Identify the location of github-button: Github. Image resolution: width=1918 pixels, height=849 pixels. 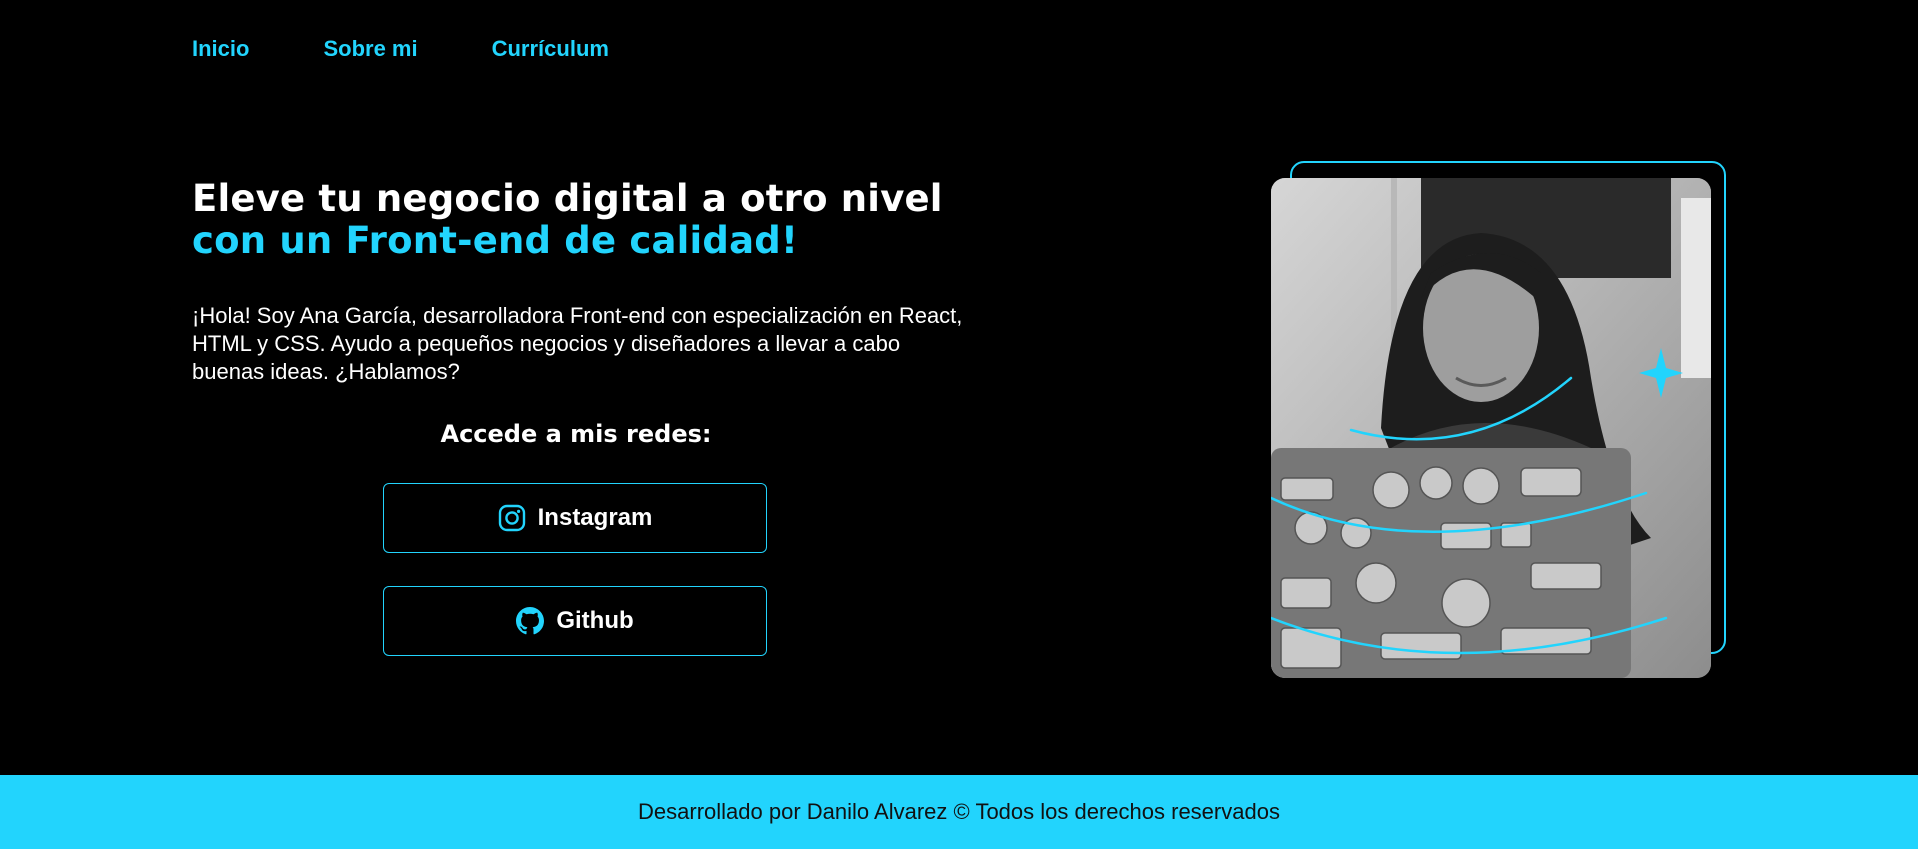
(575, 621).